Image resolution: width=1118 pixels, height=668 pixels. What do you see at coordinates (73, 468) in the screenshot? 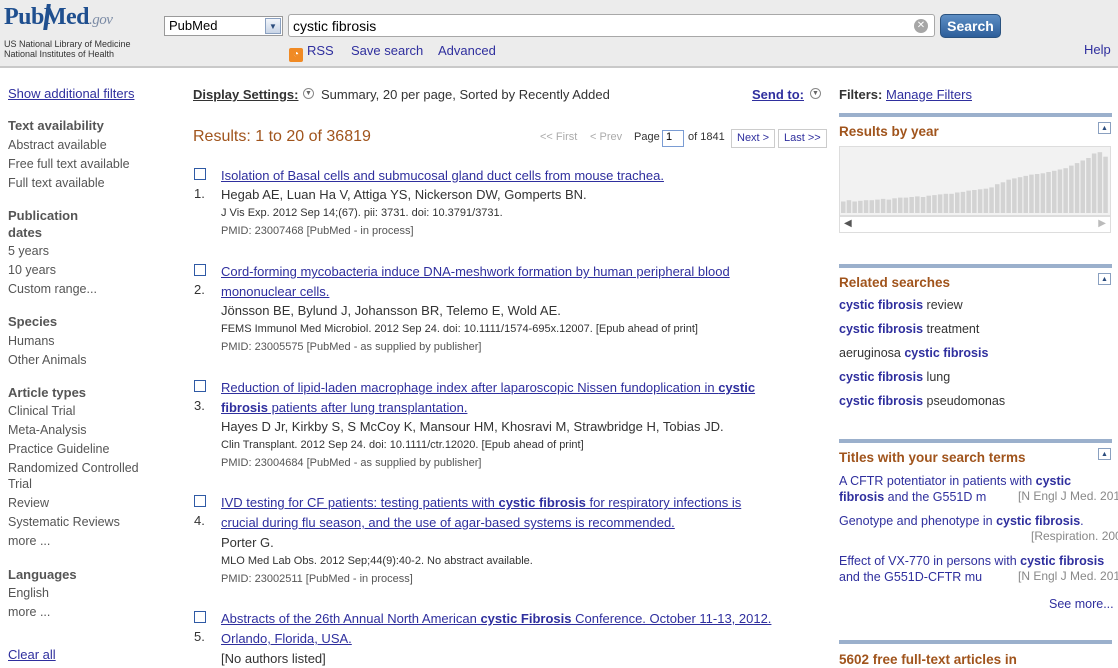
I see `filter-randomized-controlled-trial: Randomized Controlled` at bounding box center [73, 468].